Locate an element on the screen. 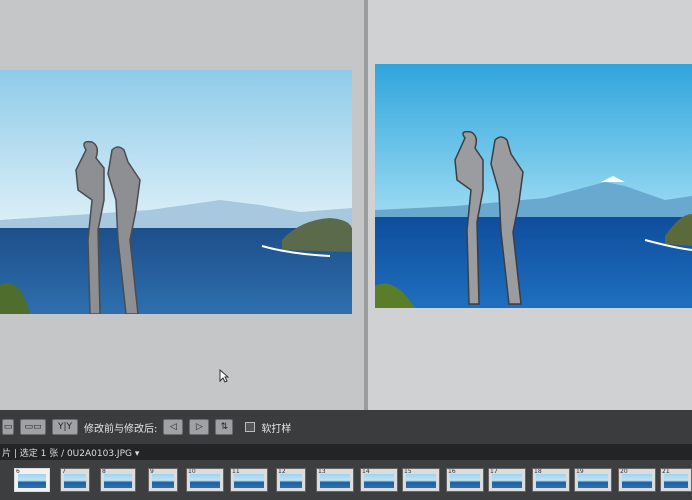 This screenshot has width=692, height=500. swap-settings-button: ⇅ is located at coordinates (224, 427).